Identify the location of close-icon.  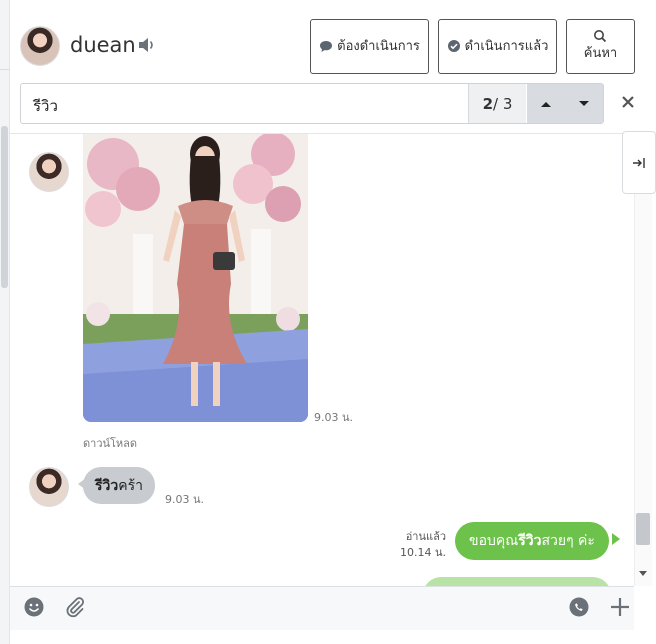
(628, 102).